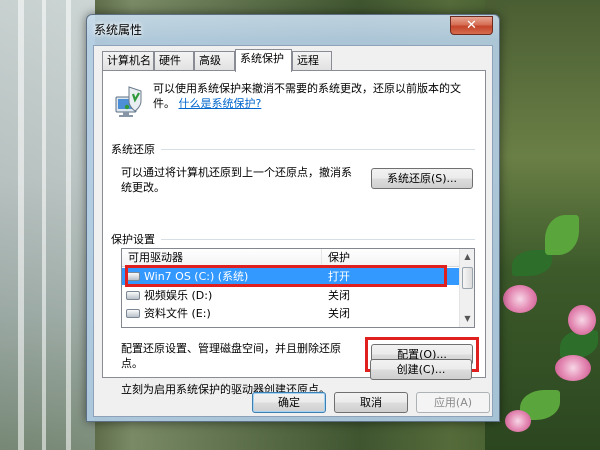  I want to click on intro-text: 可以使用系统保护来撤消不需要的系统更改，还原以前版本的文件。 什么是系统保护?, so click(313, 96).